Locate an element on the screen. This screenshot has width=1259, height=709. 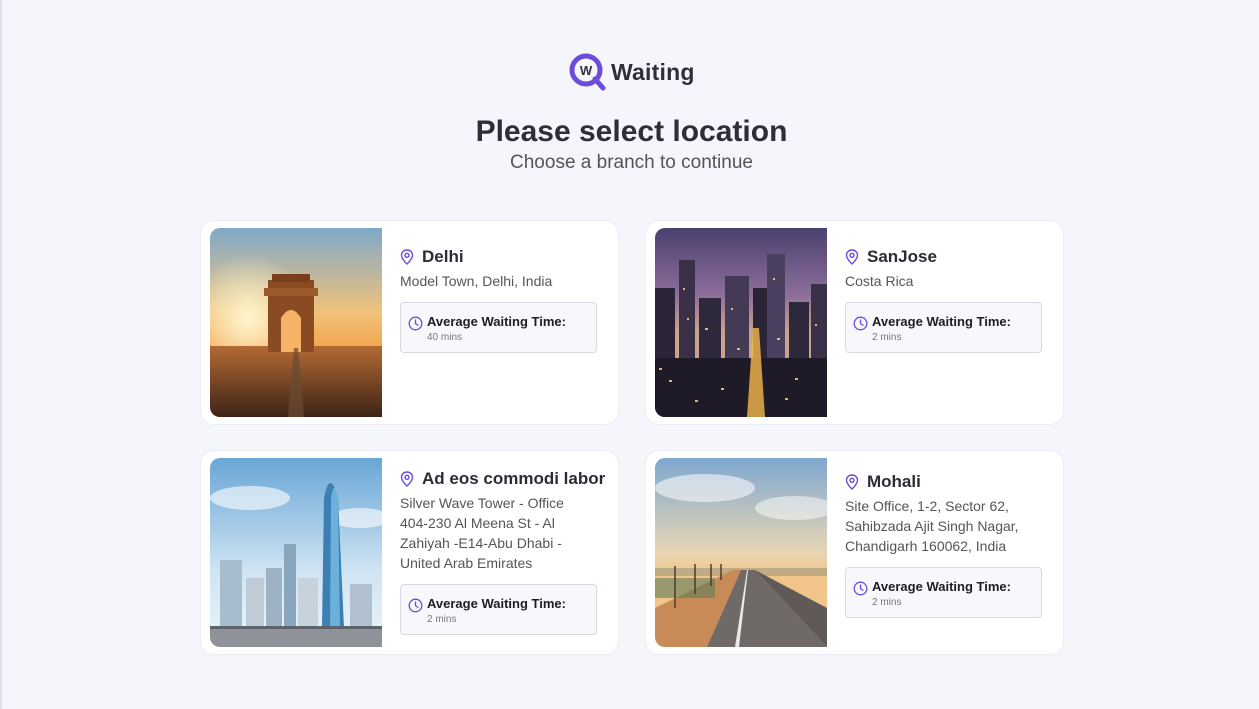
location-address: Model Town, Delhi, India is located at coordinates (476, 281).